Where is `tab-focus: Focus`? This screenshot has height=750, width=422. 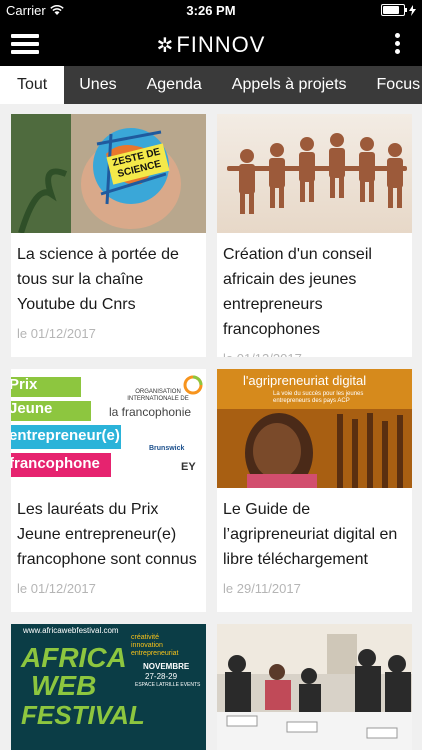
tab-focus: Focus is located at coordinates (392, 85).